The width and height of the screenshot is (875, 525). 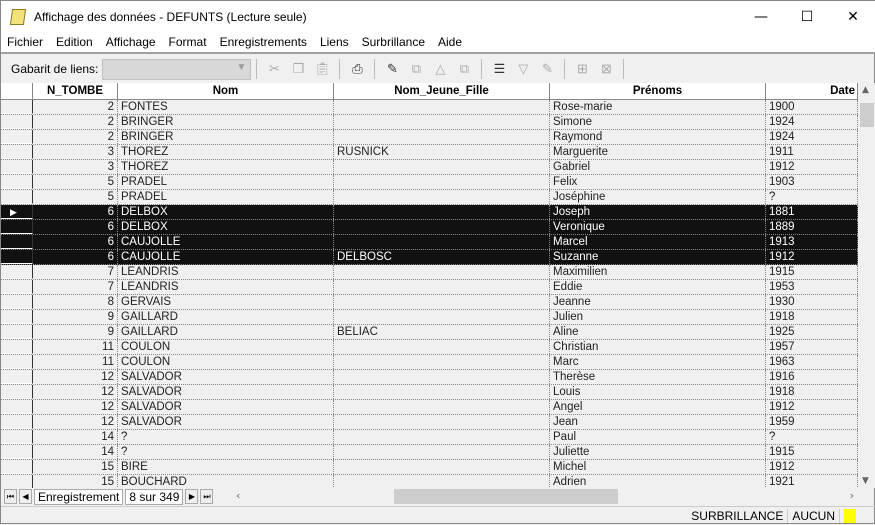 What do you see at coordinates (658, 302) in the screenshot?
I see `table-cell: Jeanne` at bounding box center [658, 302].